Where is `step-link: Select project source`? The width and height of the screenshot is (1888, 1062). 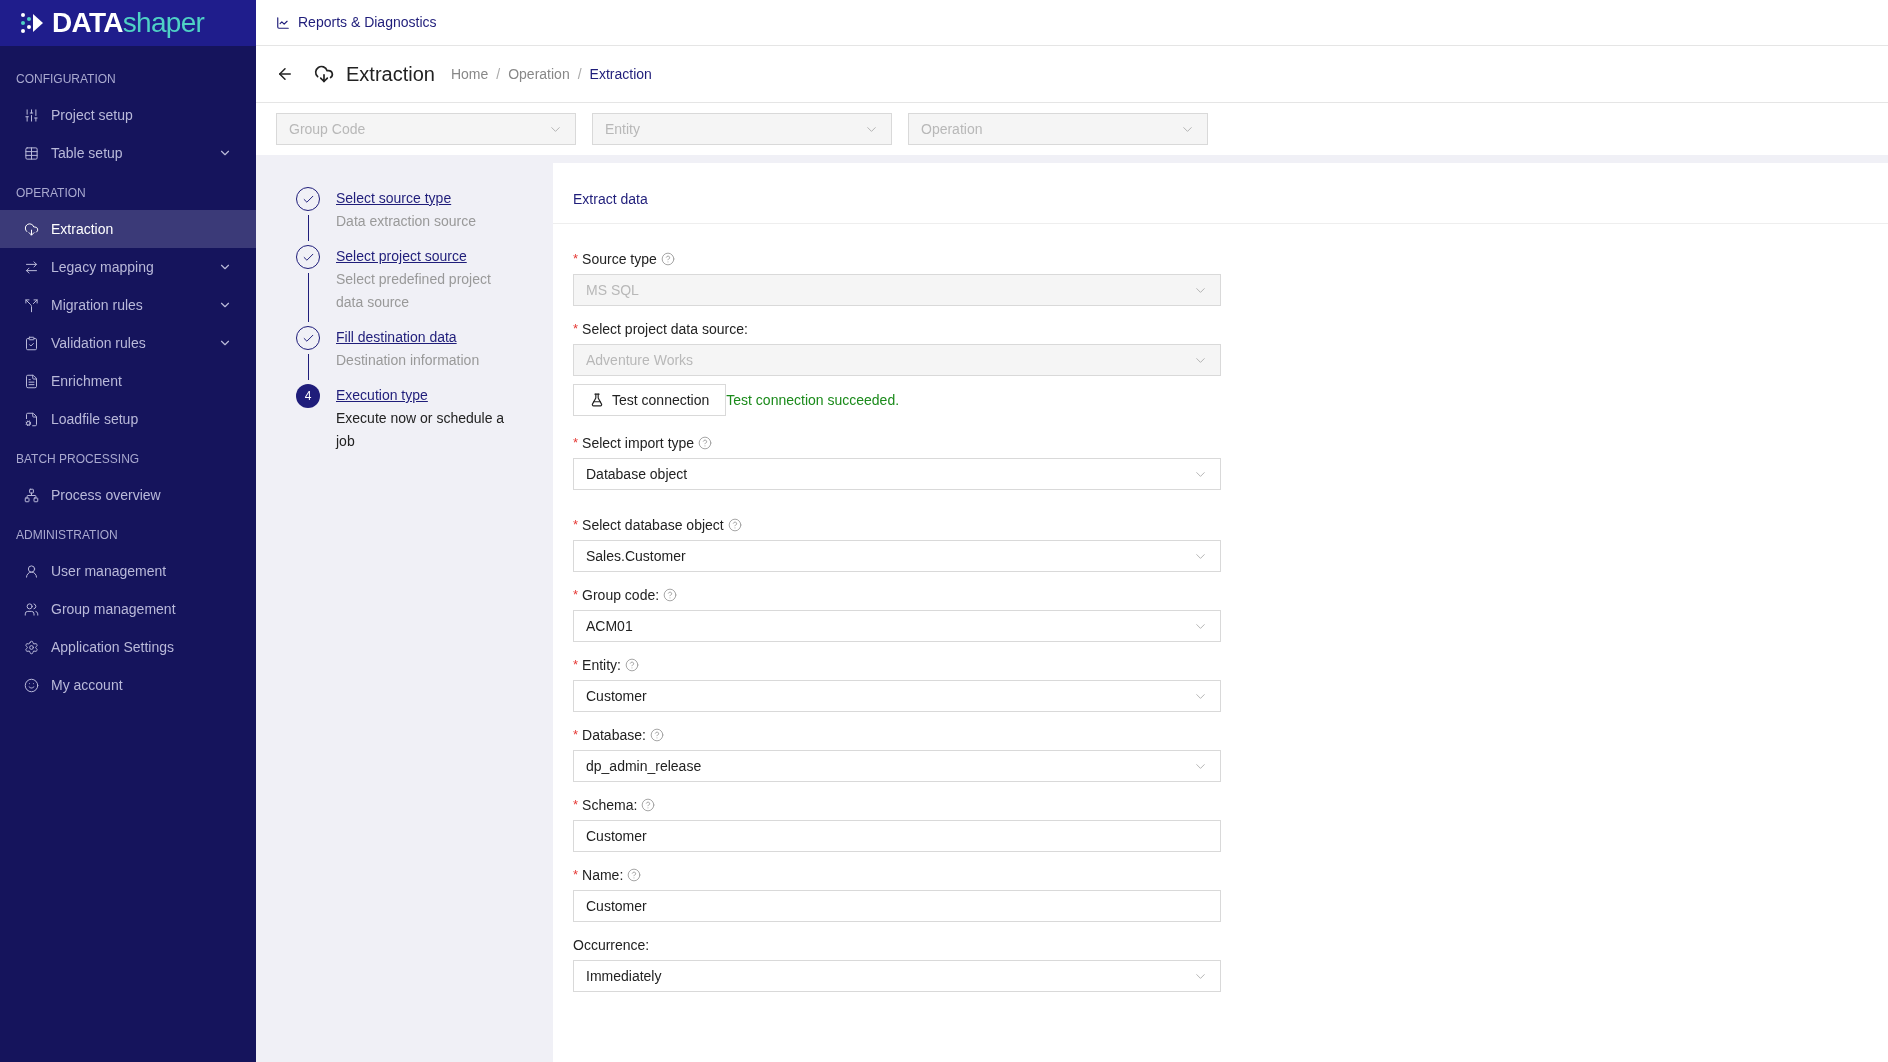 step-link: Select project source is located at coordinates (421, 256).